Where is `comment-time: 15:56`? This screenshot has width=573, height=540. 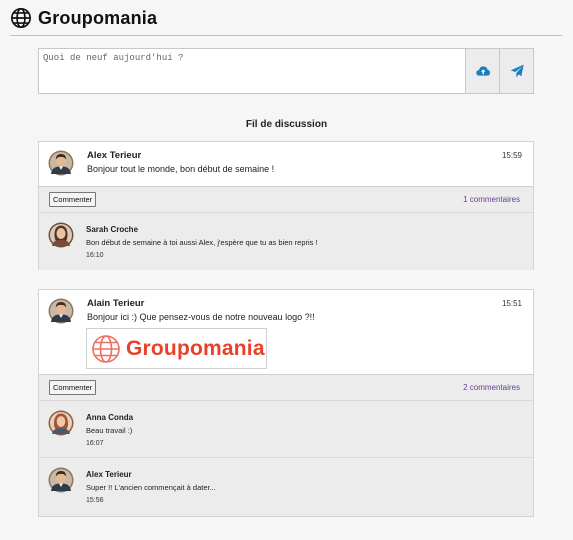
comment-time: 15:56 is located at coordinates (95, 500).